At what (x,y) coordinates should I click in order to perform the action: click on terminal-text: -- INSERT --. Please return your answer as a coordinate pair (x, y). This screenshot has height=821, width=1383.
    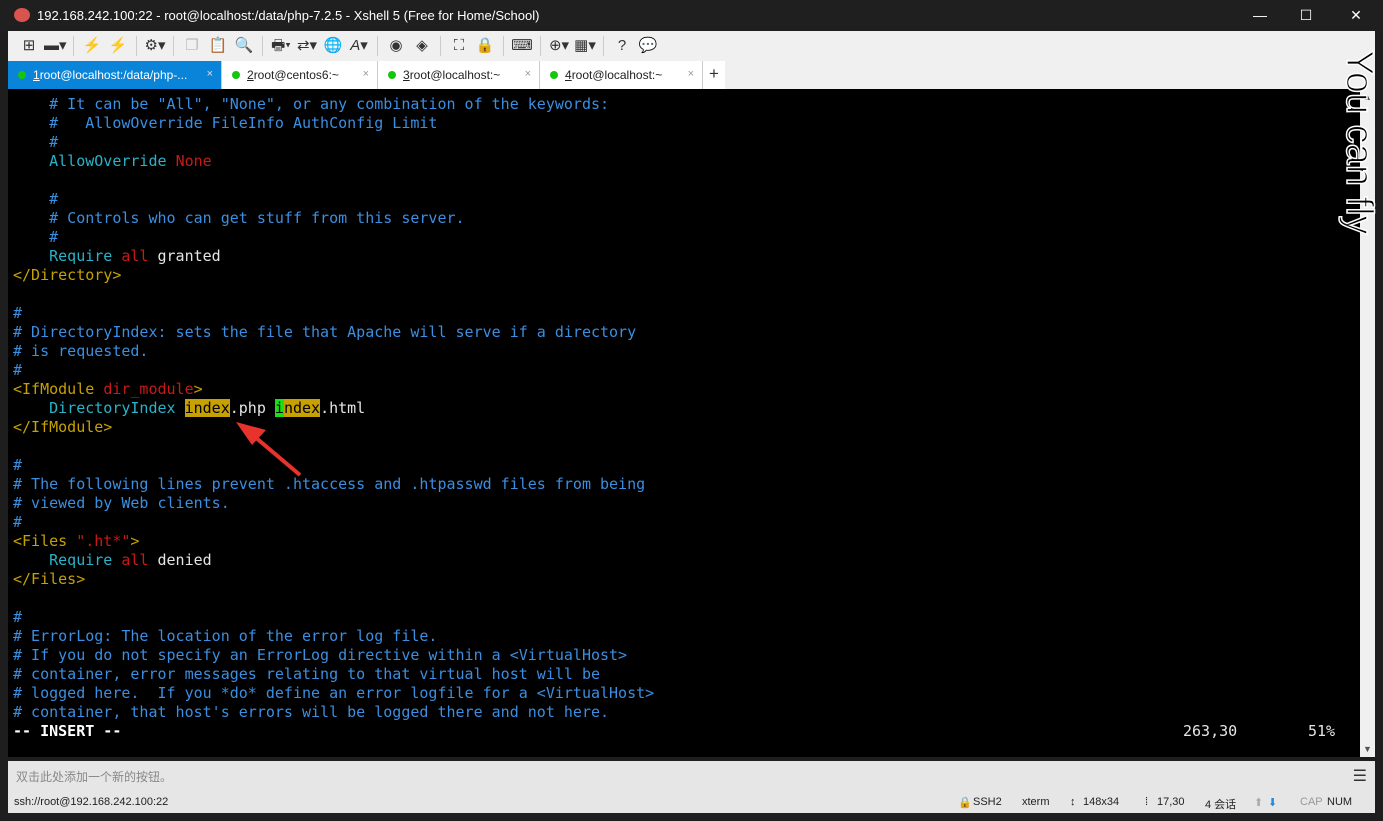
    Looking at the image, I should click on (67, 731).